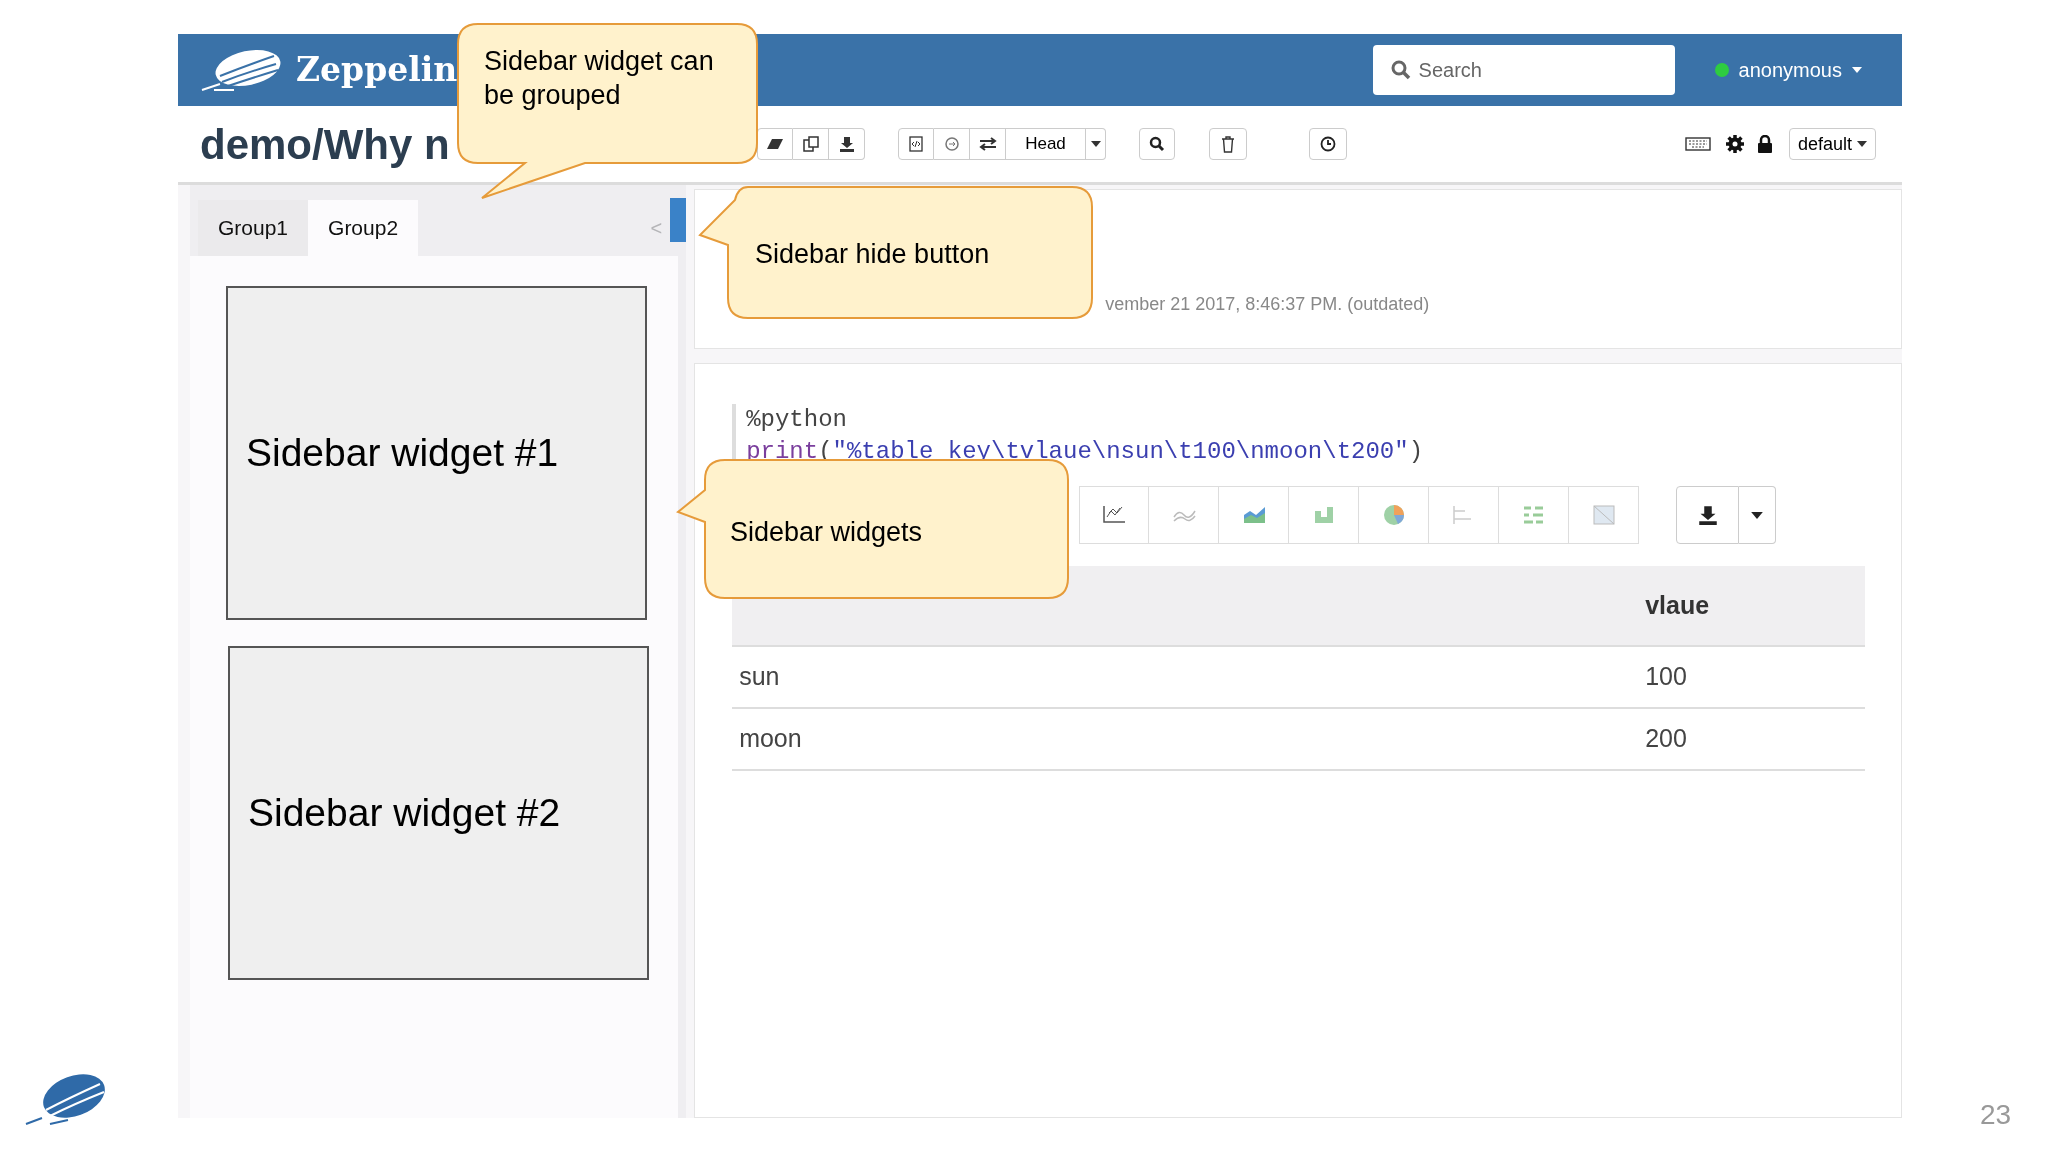 Image resolution: width=2048 pixels, height=1152 pixels. Describe the element at coordinates (656, 228) in the screenshot. I see `collapse-arrow: <` at that location.